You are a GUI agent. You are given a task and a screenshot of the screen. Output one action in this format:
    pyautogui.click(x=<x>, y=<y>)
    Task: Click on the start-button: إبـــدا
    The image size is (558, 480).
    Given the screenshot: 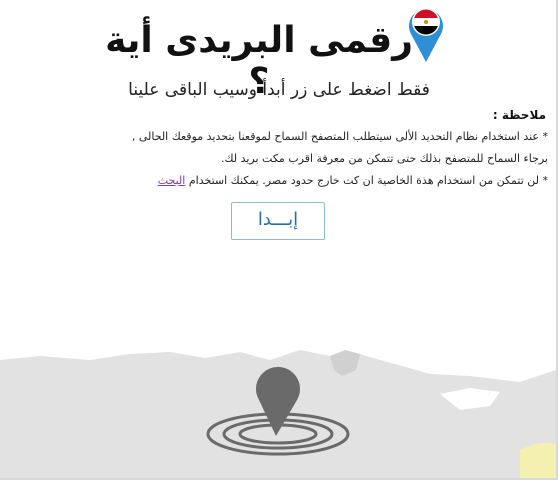 What is the action you would take?
    pyautogui.click(x=278, y=221)
    